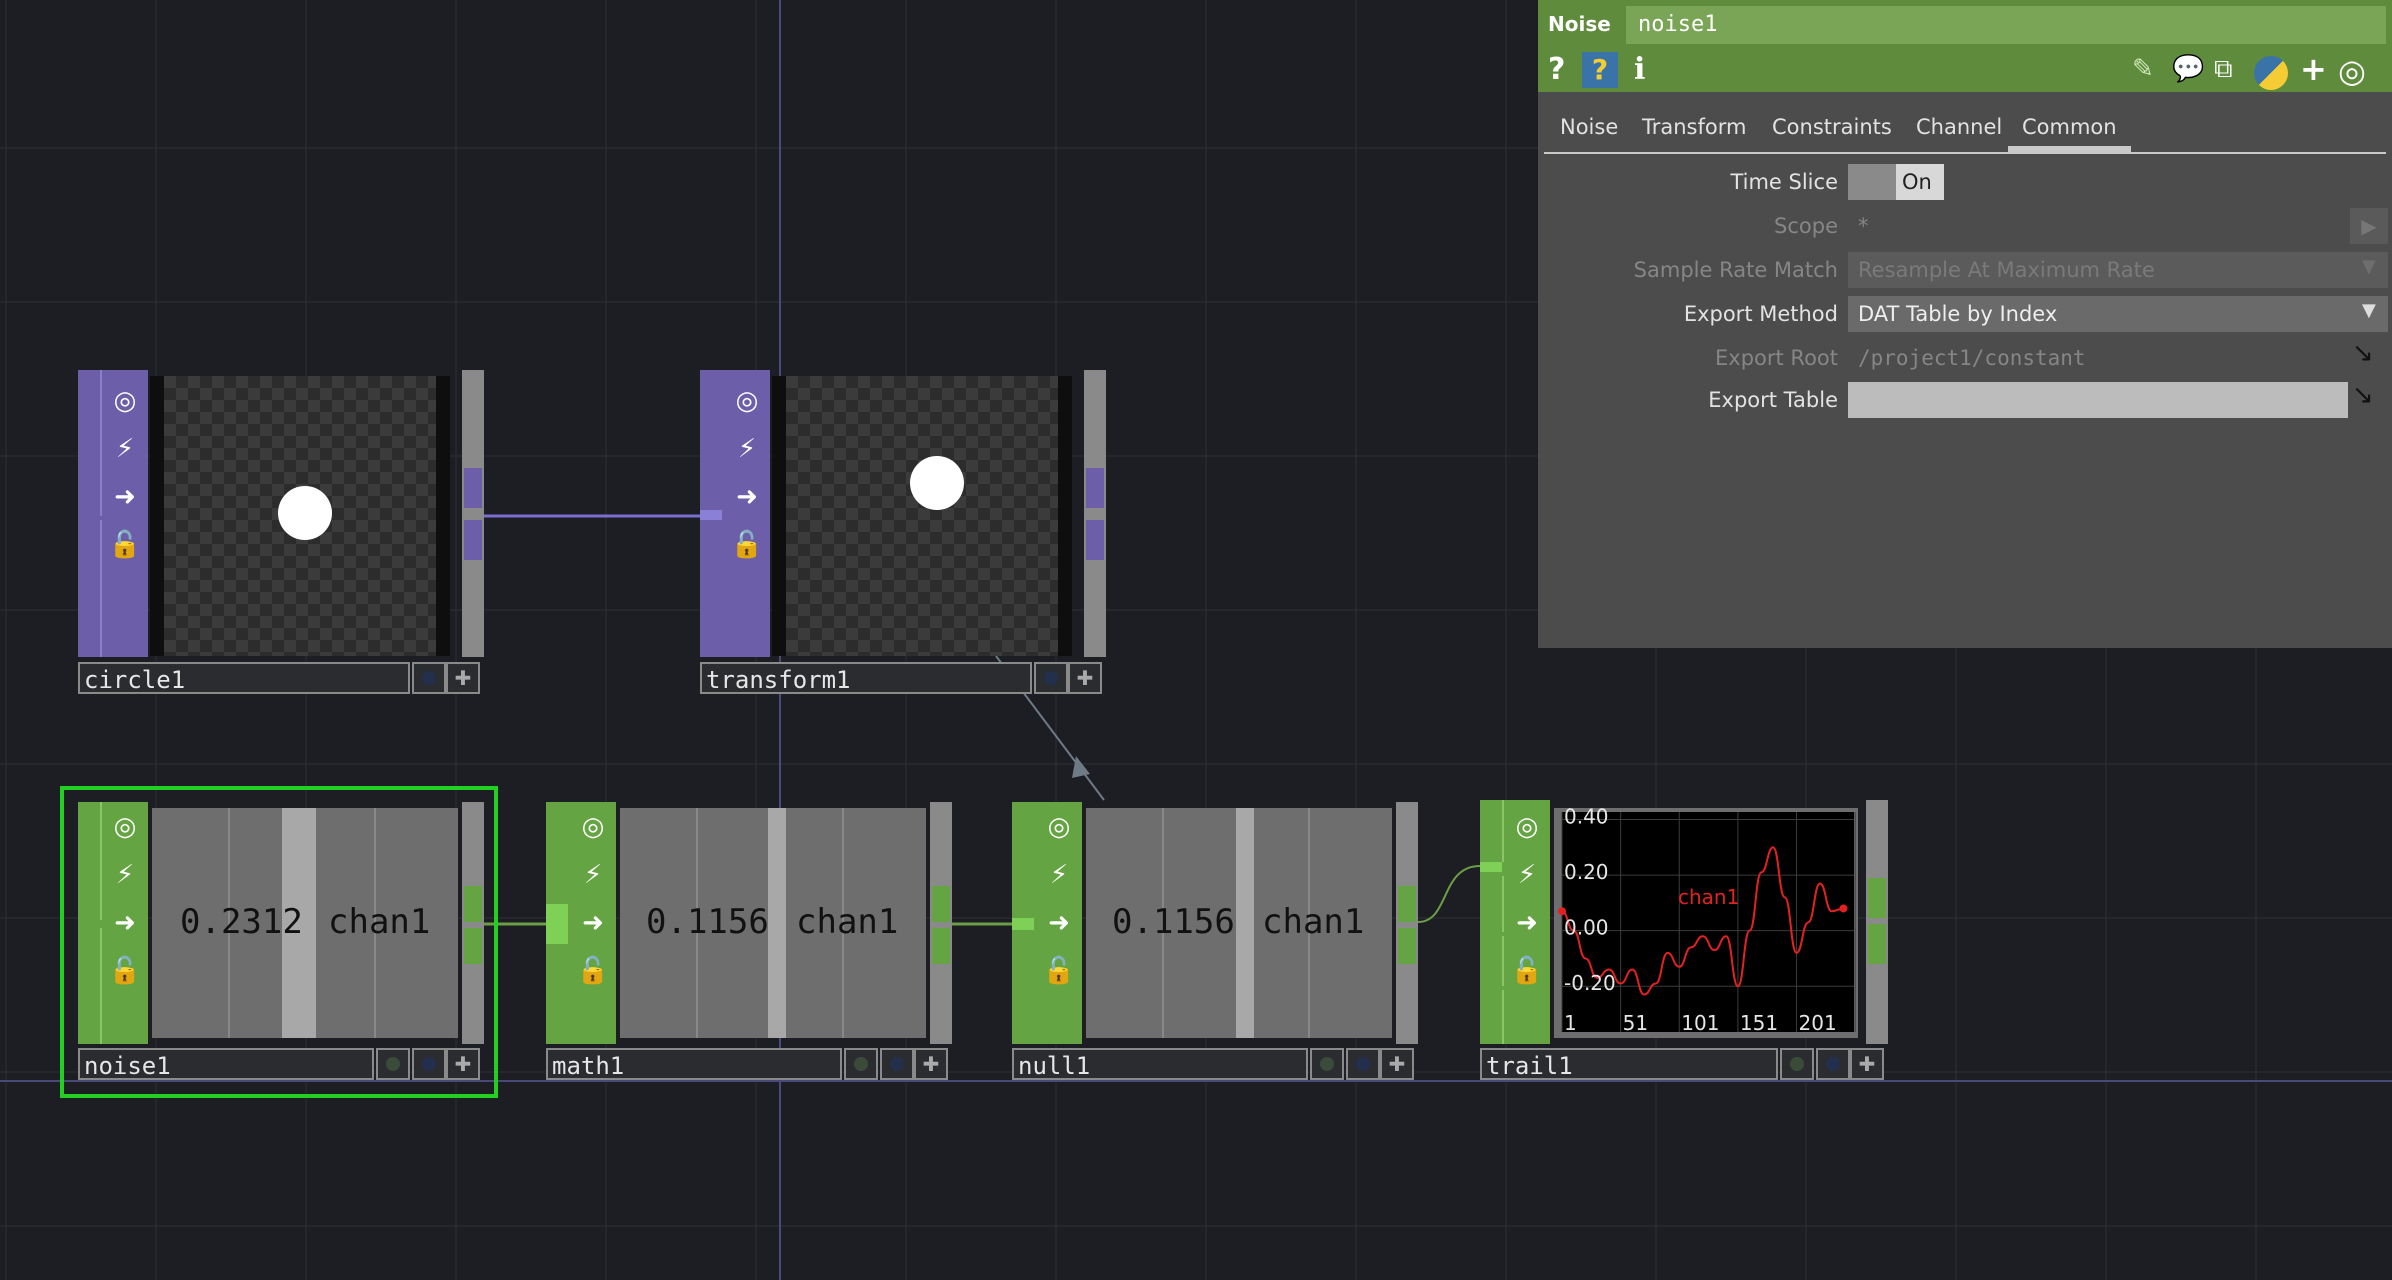 The width and height of the screenshot is (2392, 1280). I want to click on tab-common: Common, so click(2069, 130).